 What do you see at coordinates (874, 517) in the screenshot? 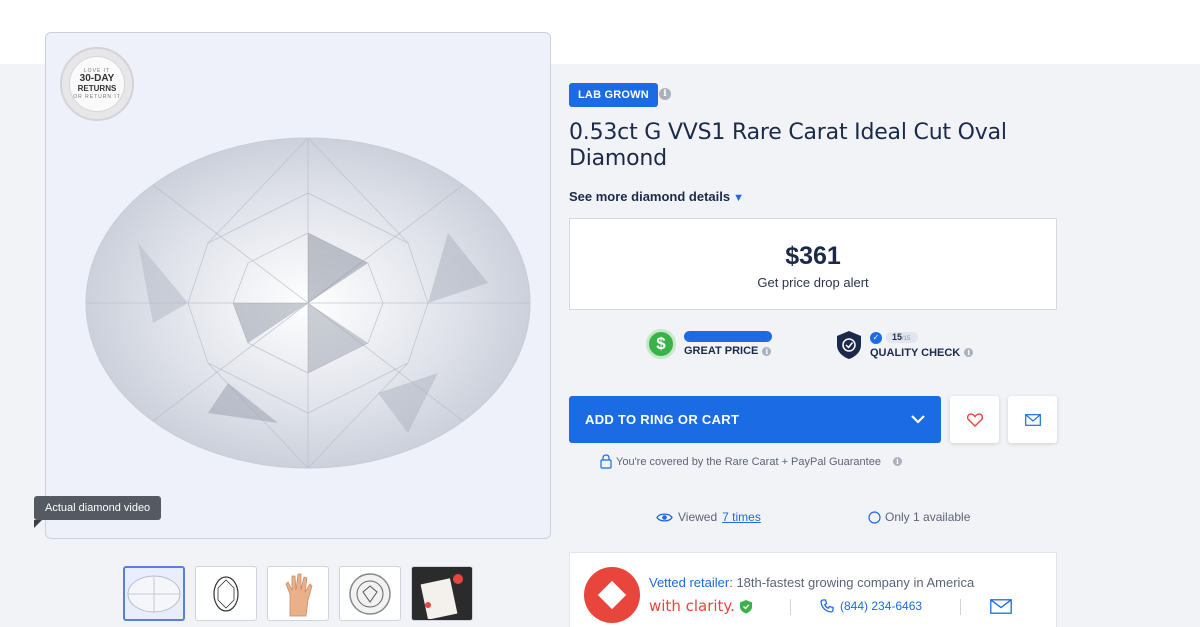
I see `clock-icon` at bounding box center [874, 517].